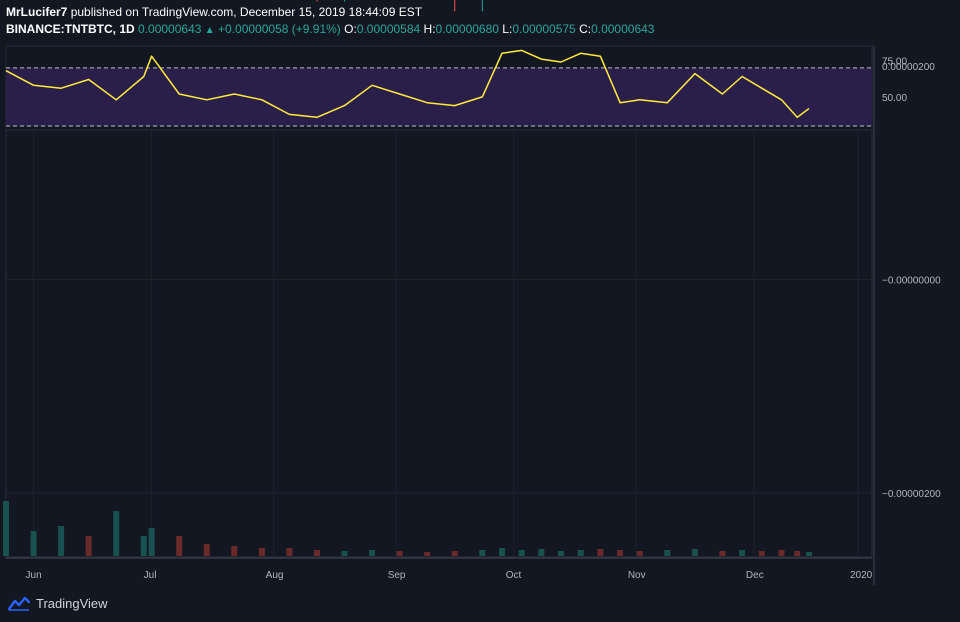  I want to click on tradingview-brand: TradingView, so click(58, 603).